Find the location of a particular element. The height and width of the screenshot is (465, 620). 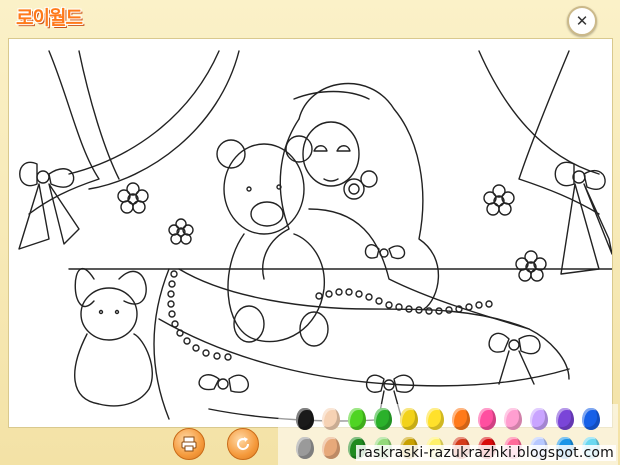

reset-button is located at coordinates (243, 444).